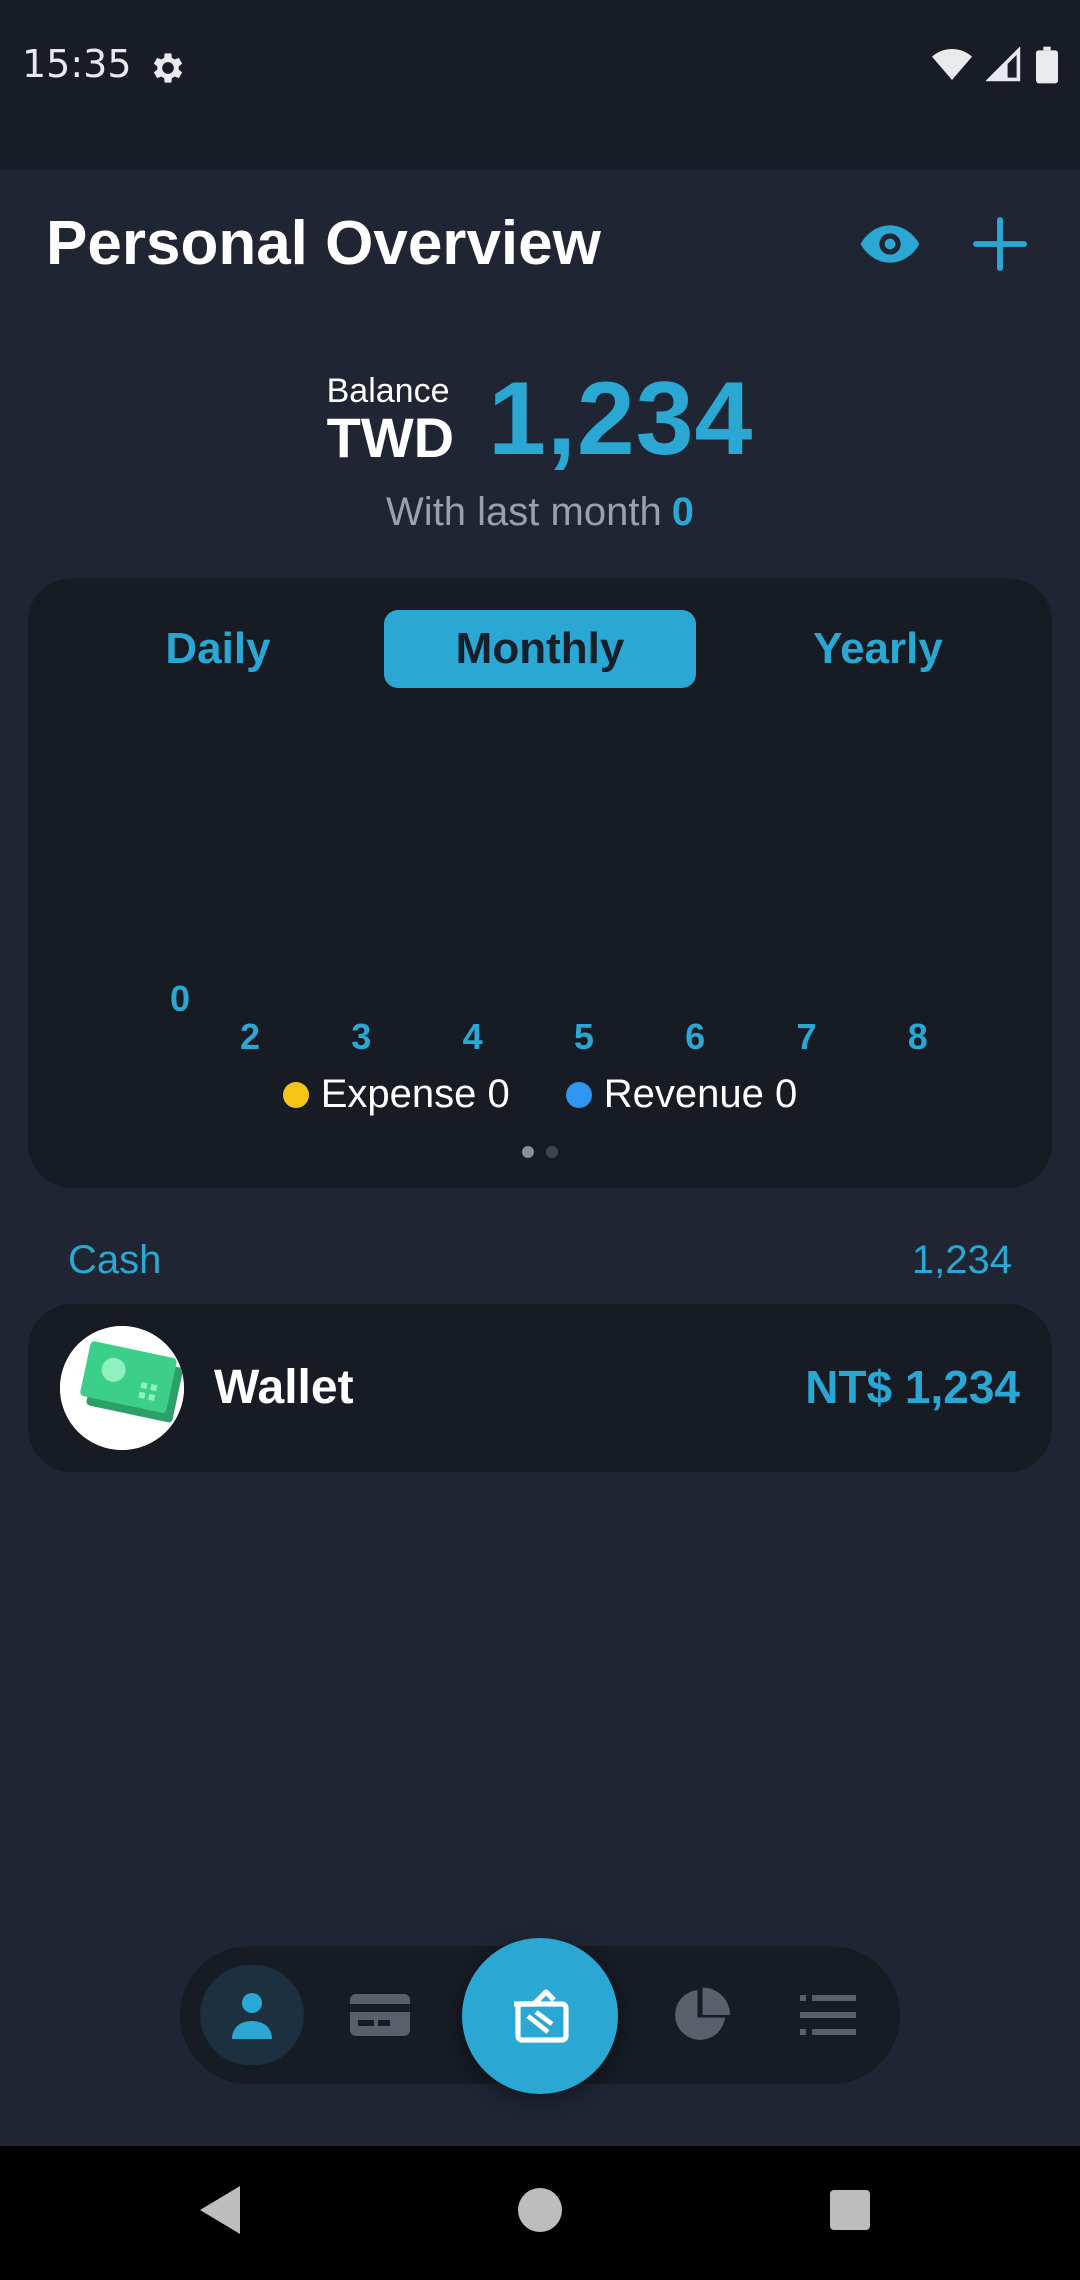 The image size is (1080, 2280). What do you see at coordinates (115, 1260) in the screenshot?
I see `section-label-cash: Cash` at bounding box center [115, 1260].